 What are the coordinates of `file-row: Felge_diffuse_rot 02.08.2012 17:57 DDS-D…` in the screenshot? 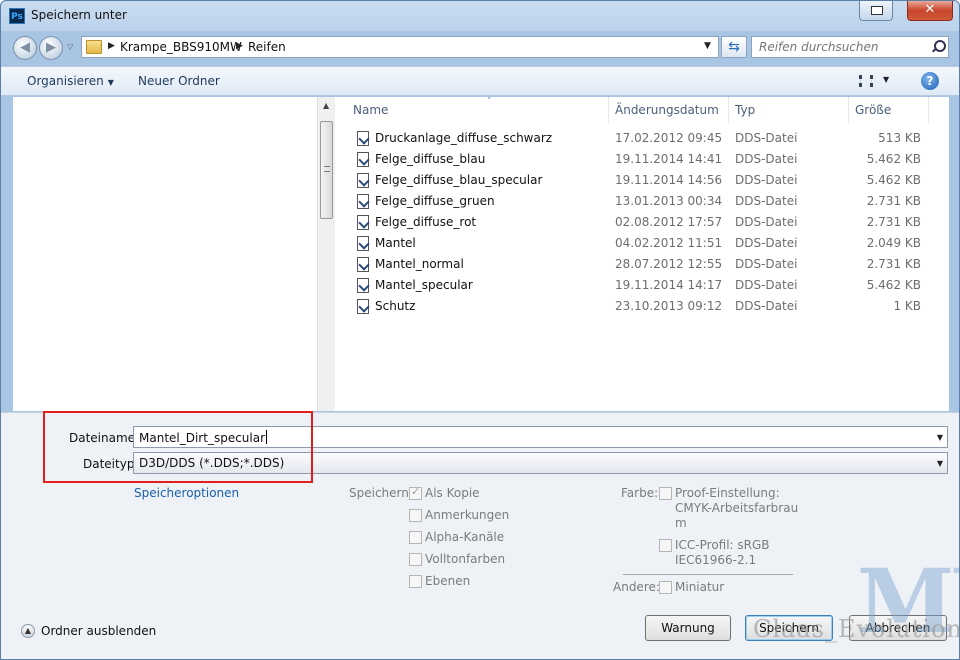 It's located at (642, 222).